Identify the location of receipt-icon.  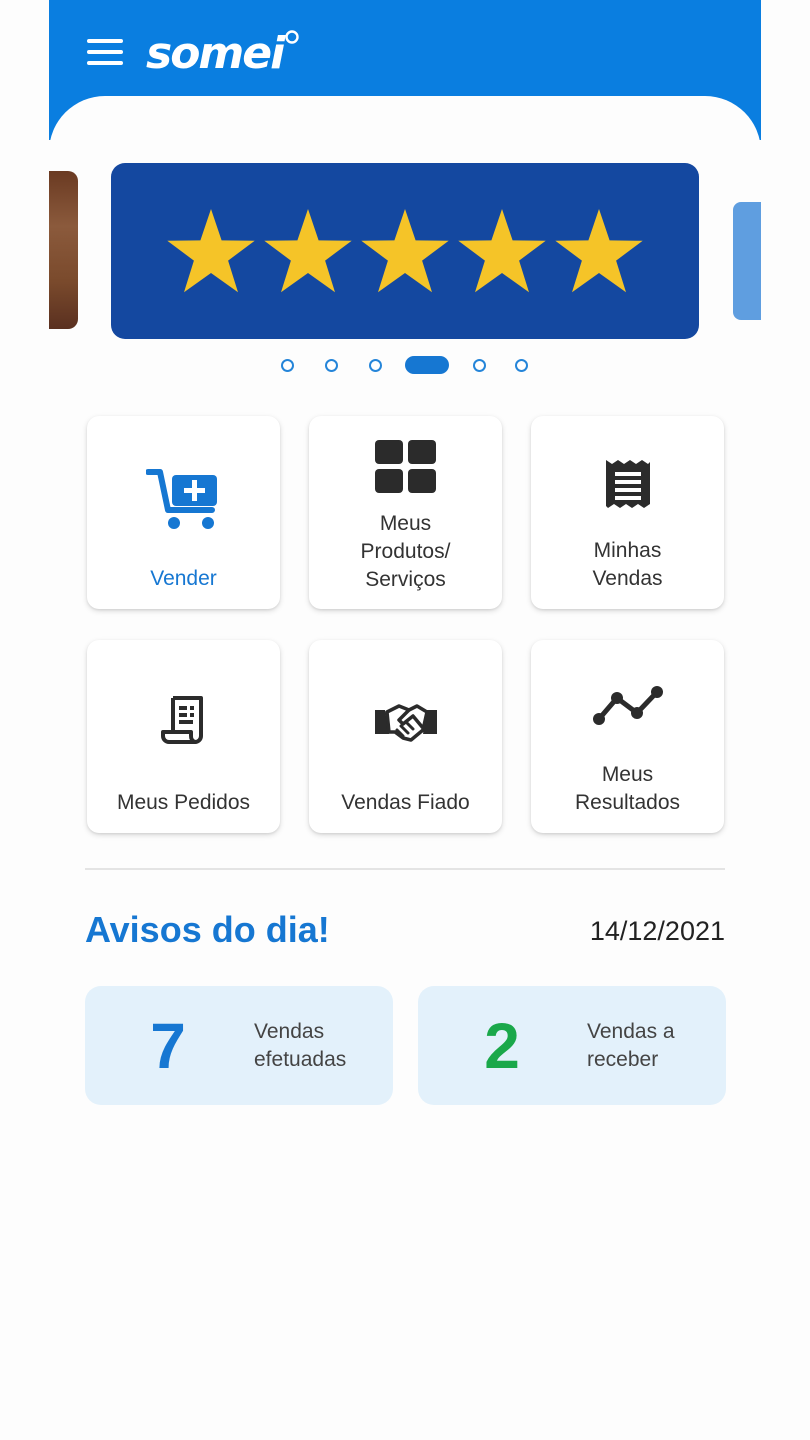
(627, 483).